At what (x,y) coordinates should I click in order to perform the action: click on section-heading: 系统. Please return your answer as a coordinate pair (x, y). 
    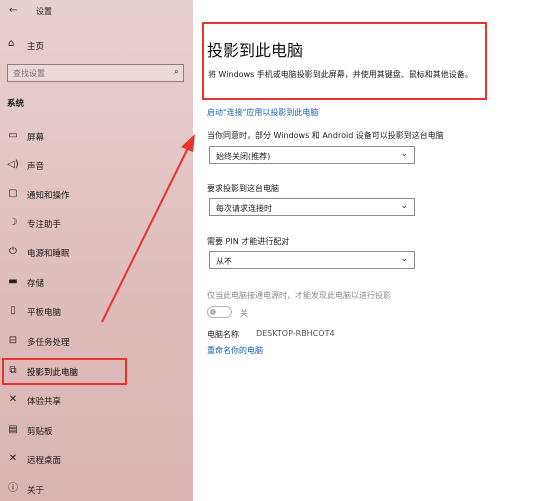
    Looking at the image, I should click on (16, 104).